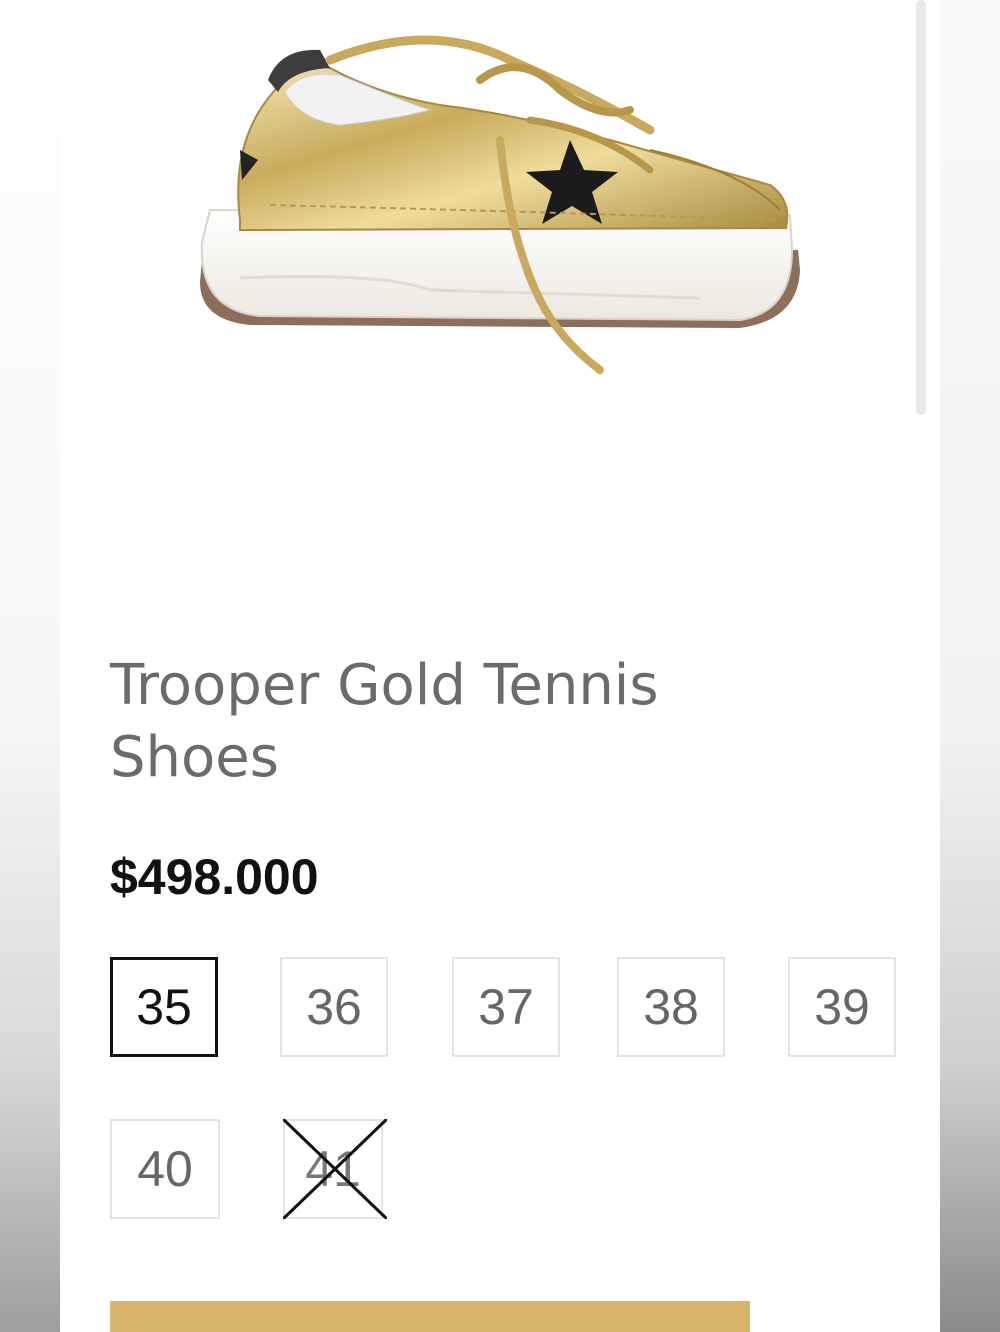 This screenshot has width=1000, height=1332. I want to click on size-label: 35, so click(164, 1007).